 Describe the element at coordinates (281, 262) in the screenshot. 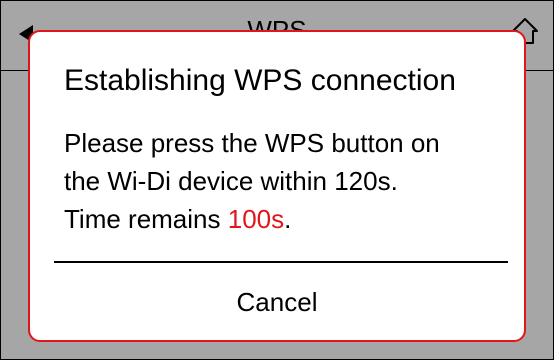

I see `dialog-divider` at that location.